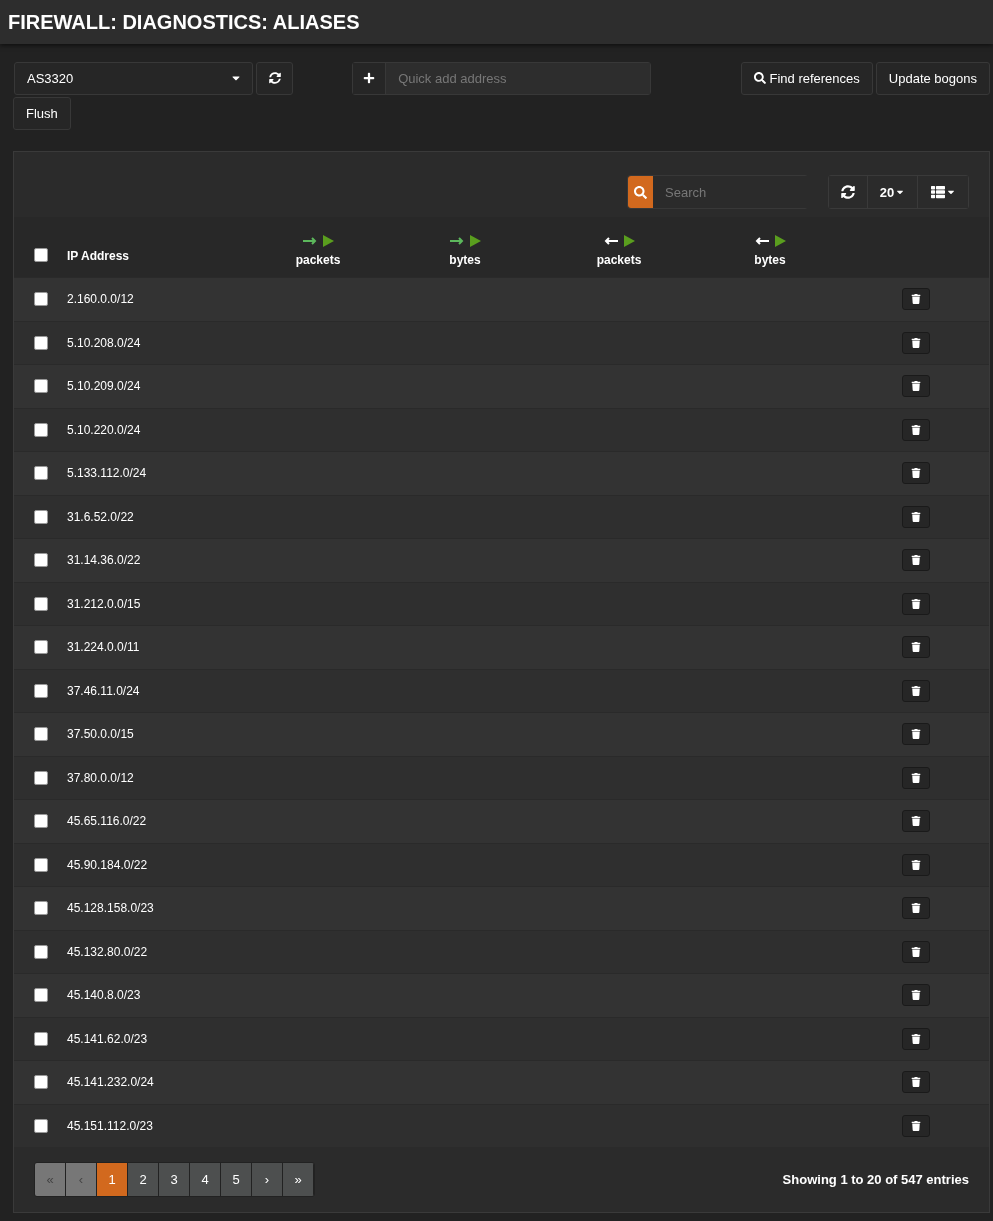 The height and width of the screenshot is (1221, 993). I want to click on refresh-icon, so click(274, 78).